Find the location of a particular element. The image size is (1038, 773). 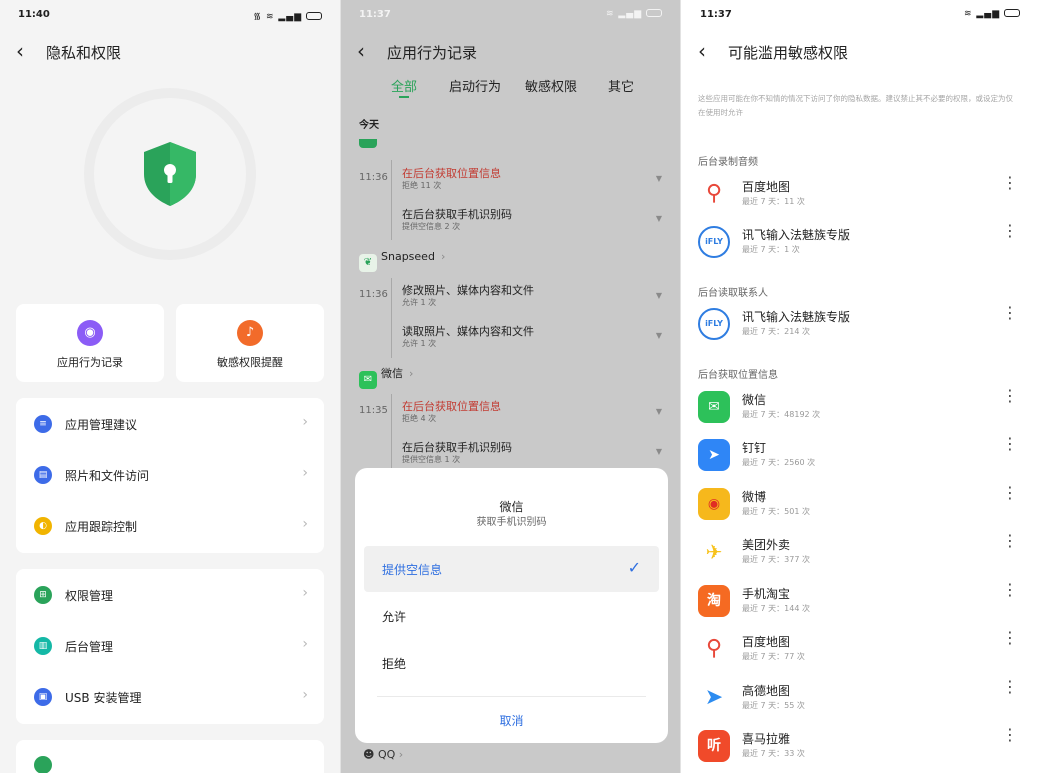

app-list-item: iFLY 讯飞输入法魅族专版 最近 7 天：1 次 ⋮ is located at coordinates (860, 243).